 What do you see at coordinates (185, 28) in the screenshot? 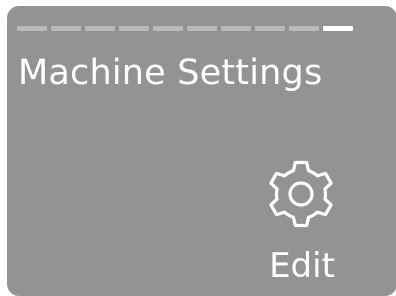
I see `page-indicator` at bounding box center [185, 28].